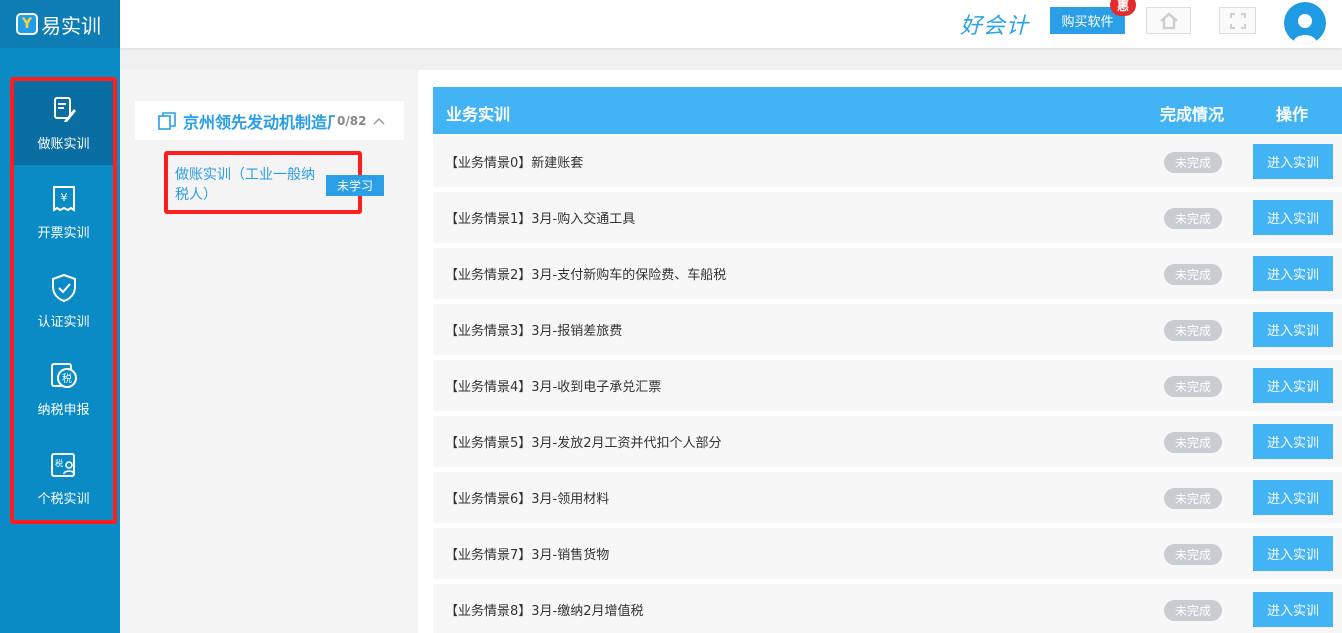 Image resolution: width=1342 pixels, height=633 pixels. What do you see at coordinates (1192, 114) in the screenshot?
I see `column-header-status: 完成情况` at bounding box center [1192, 114].